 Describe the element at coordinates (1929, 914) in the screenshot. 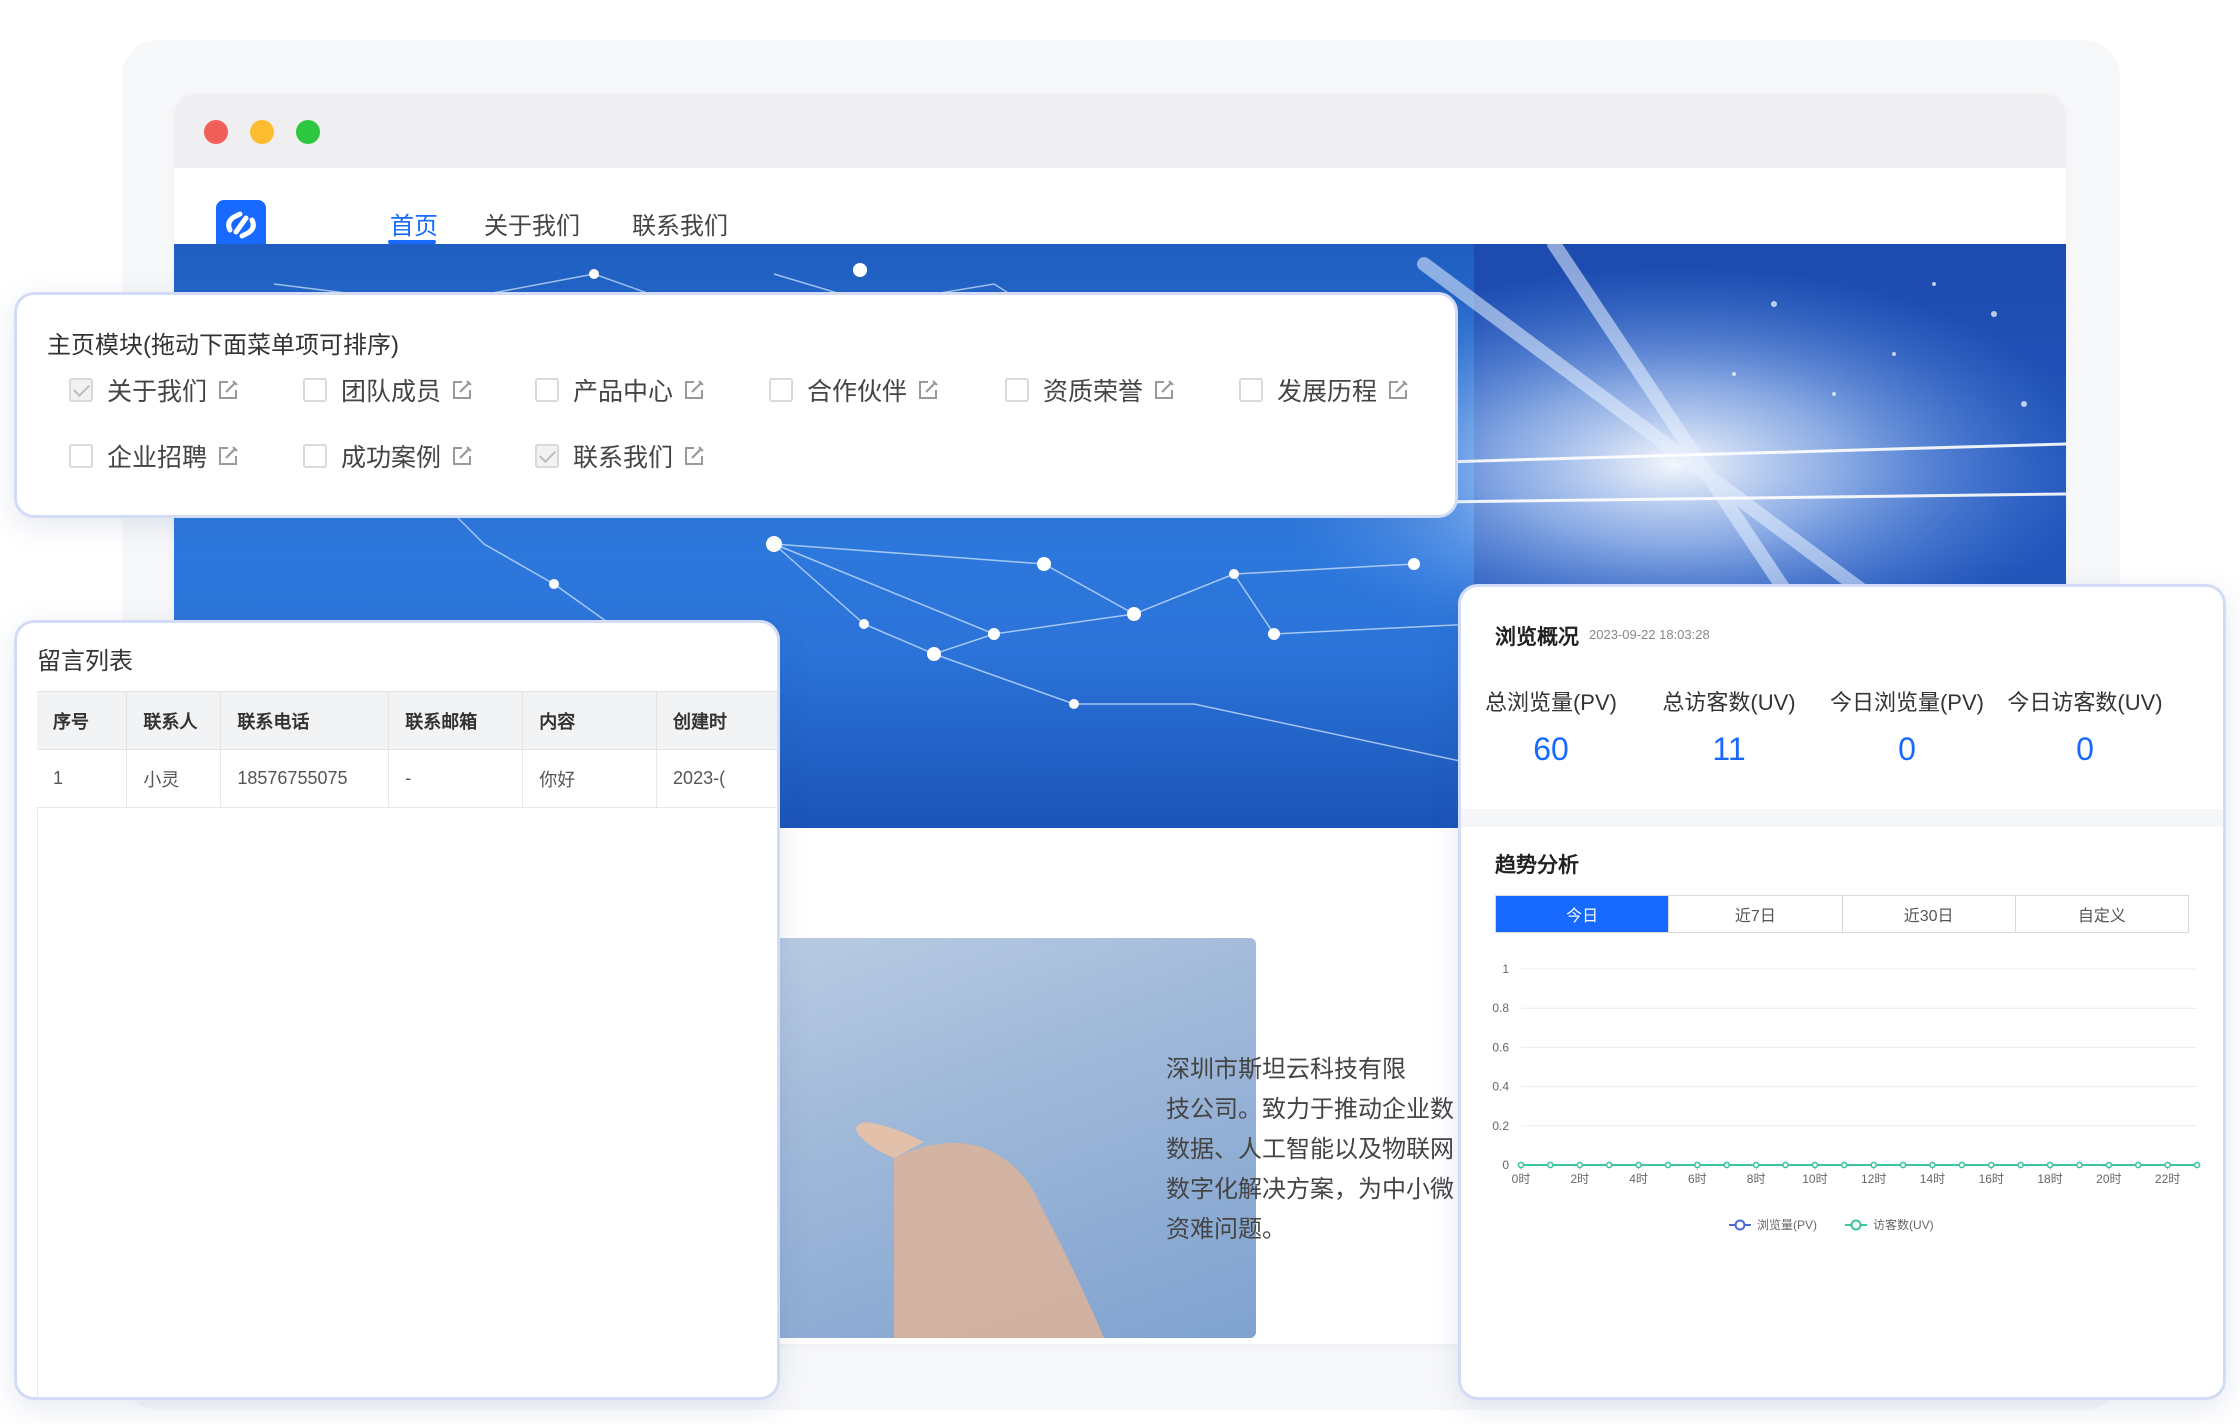

I see `tab-last-30-days: 近30日` at that location.